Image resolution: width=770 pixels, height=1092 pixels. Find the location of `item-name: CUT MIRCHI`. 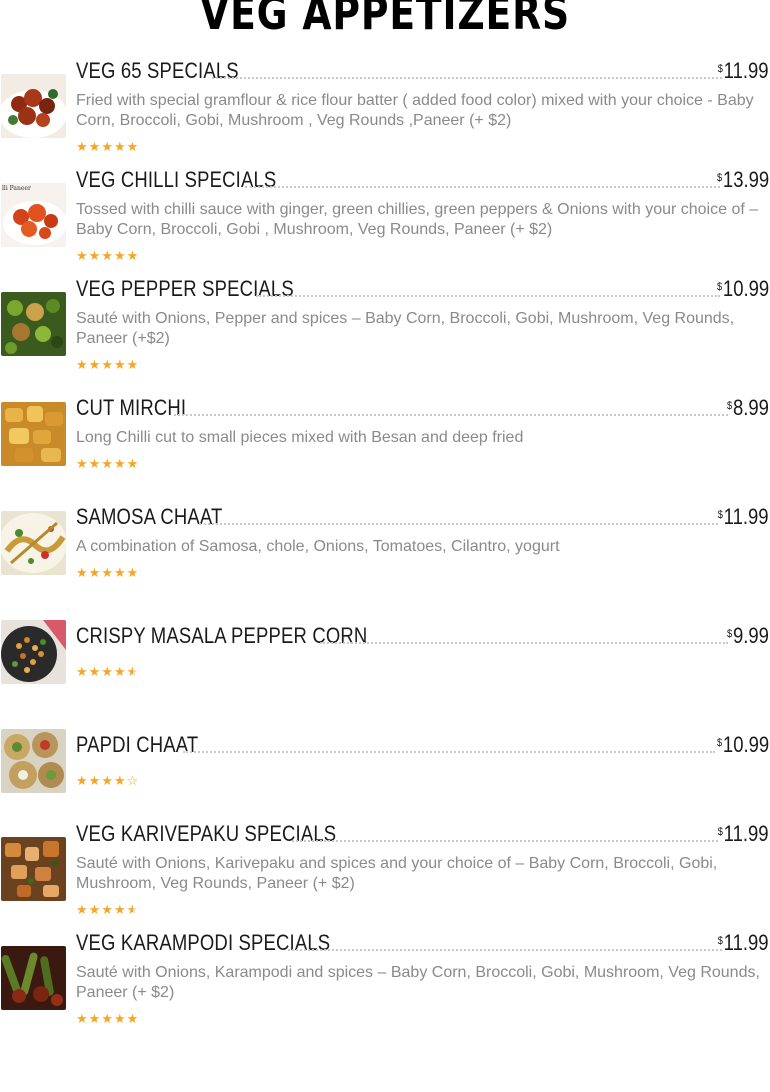

item-name: CUT MIRCHI is located at coordinates (131, 407).